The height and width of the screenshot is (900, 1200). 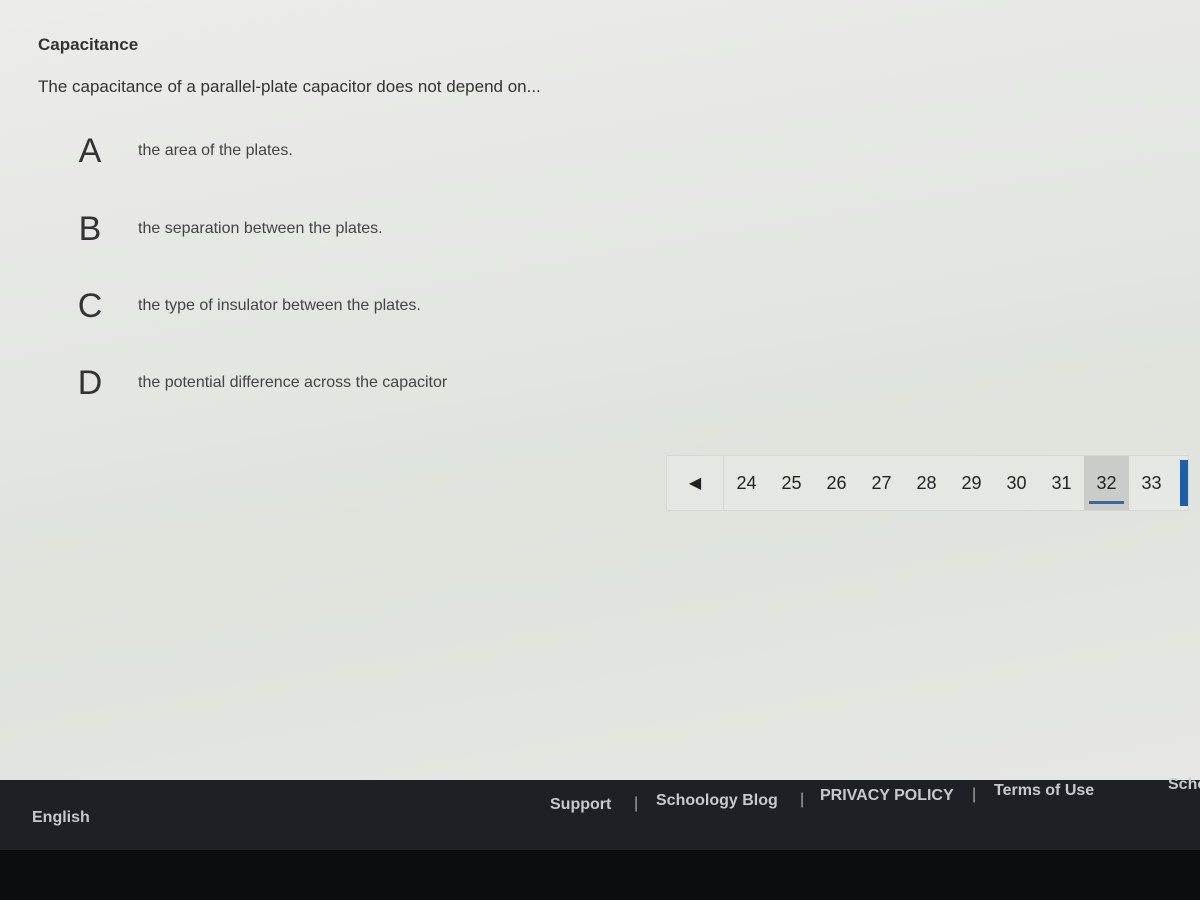 I want to click on page-31: 31, so click(x=1061, y=483).